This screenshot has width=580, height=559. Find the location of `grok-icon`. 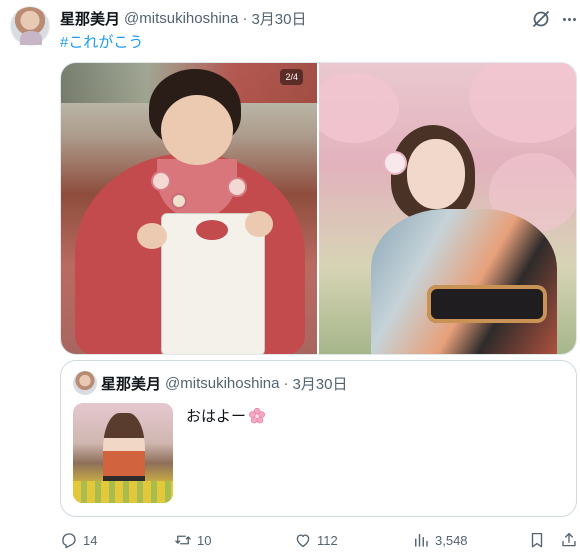

grok-icon is located at coordinates (541, 19).